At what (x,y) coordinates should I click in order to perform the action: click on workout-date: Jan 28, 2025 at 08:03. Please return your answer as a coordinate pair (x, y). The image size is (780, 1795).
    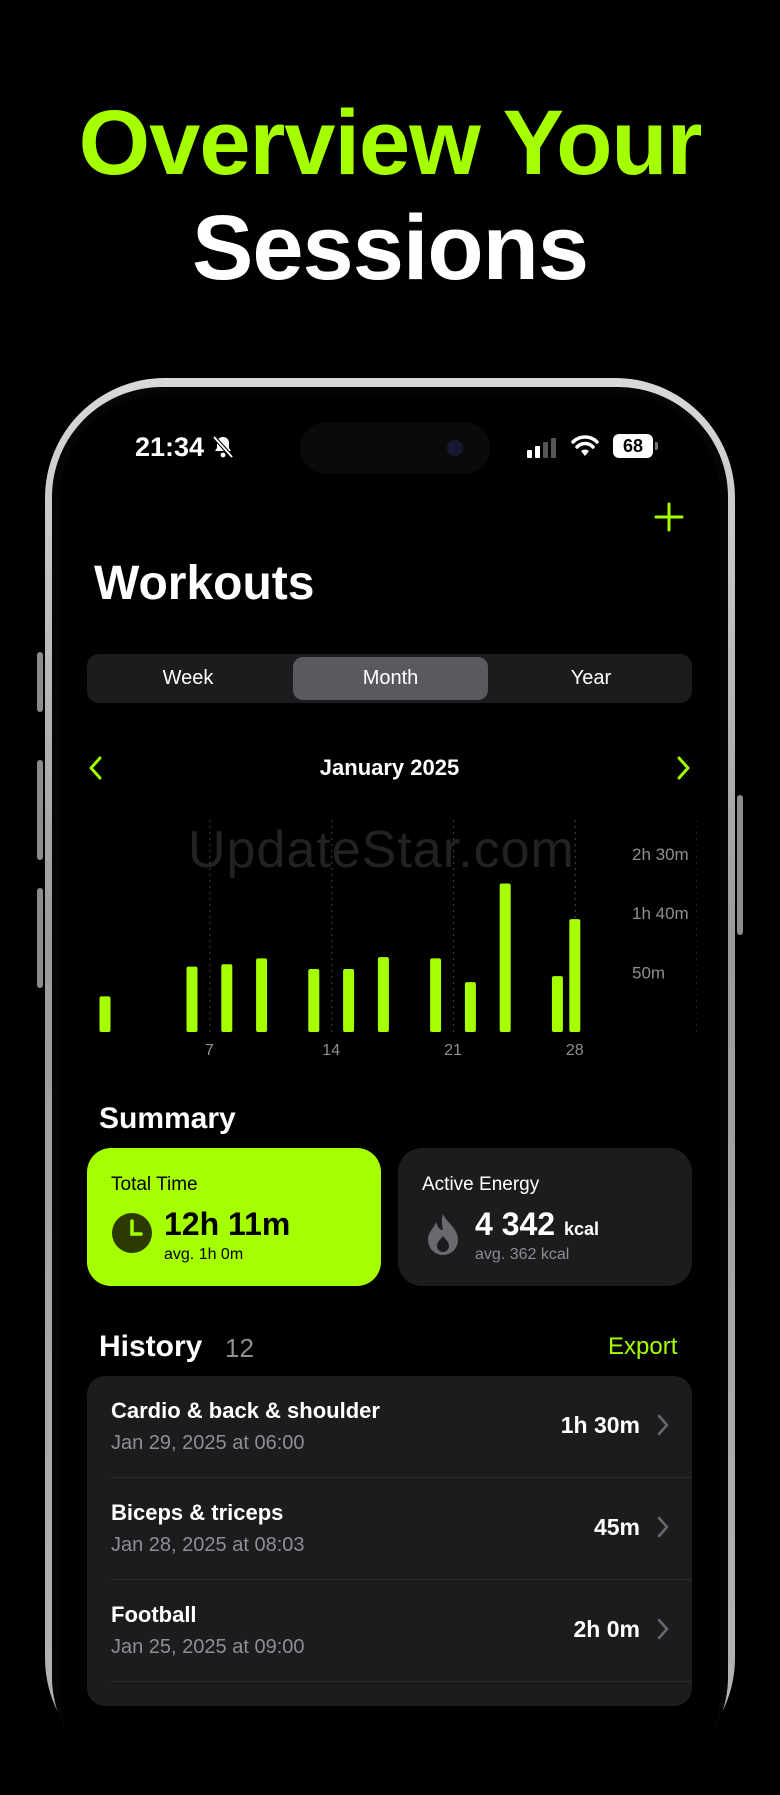
    Looking at the image, I should click on (208, 1545).